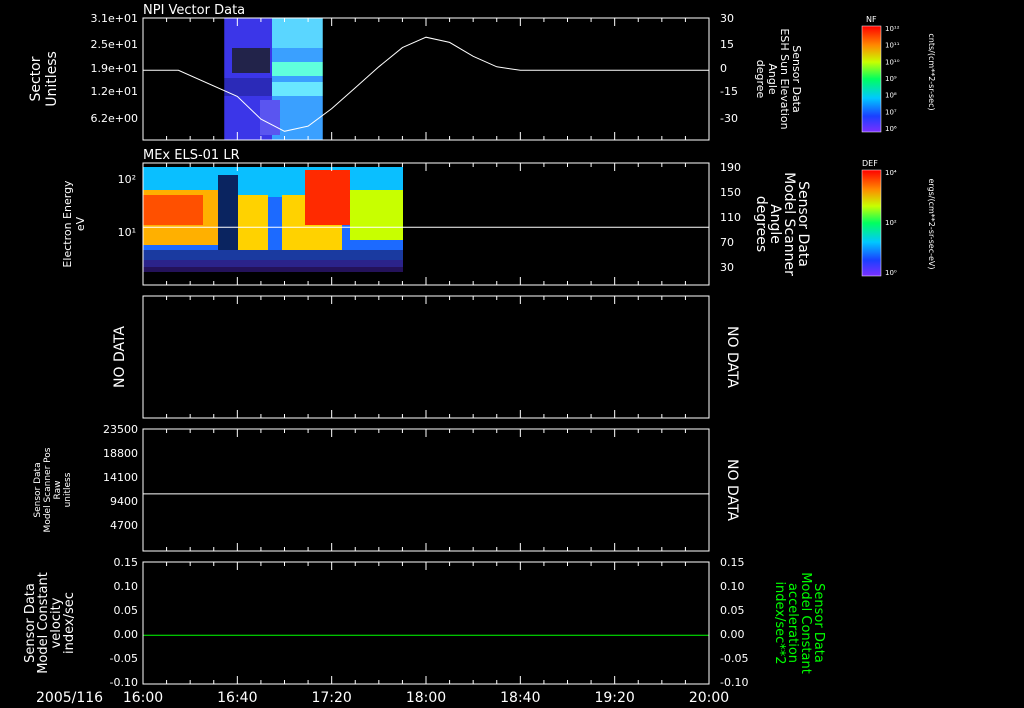 The width and height of the screenshot is (1024, 708). Describe the element at coordinates (67, 224) in the screenshot. I see `y-axis-label: Electron Energy` at that location.